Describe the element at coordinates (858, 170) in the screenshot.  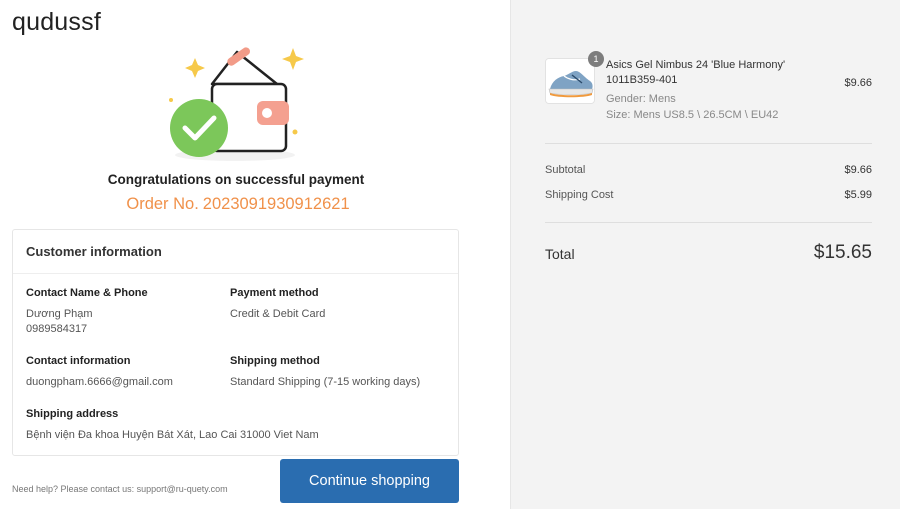
I see `subtotal-value: $9.66` at that location.